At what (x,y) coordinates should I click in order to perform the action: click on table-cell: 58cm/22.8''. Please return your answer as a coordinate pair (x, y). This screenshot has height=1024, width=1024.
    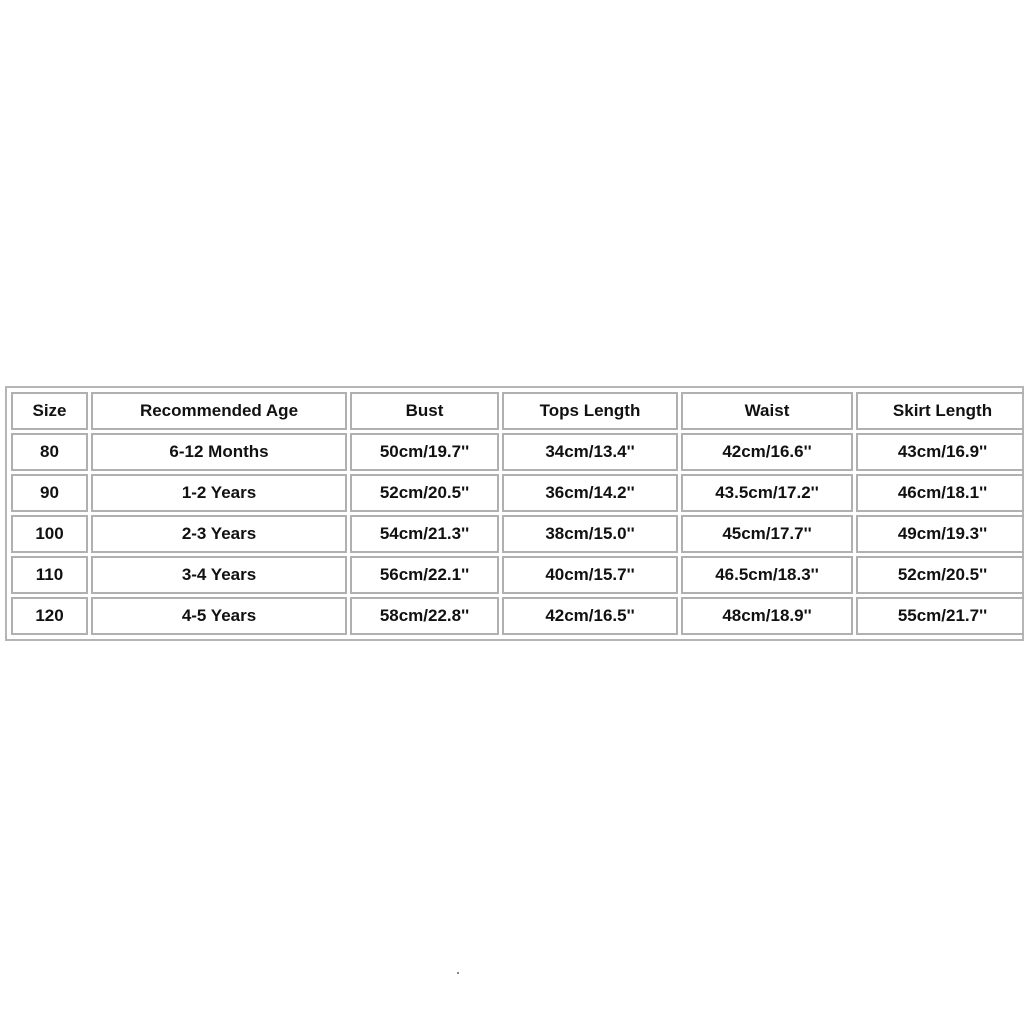
    Looking at the image, I should click on (424, 616).